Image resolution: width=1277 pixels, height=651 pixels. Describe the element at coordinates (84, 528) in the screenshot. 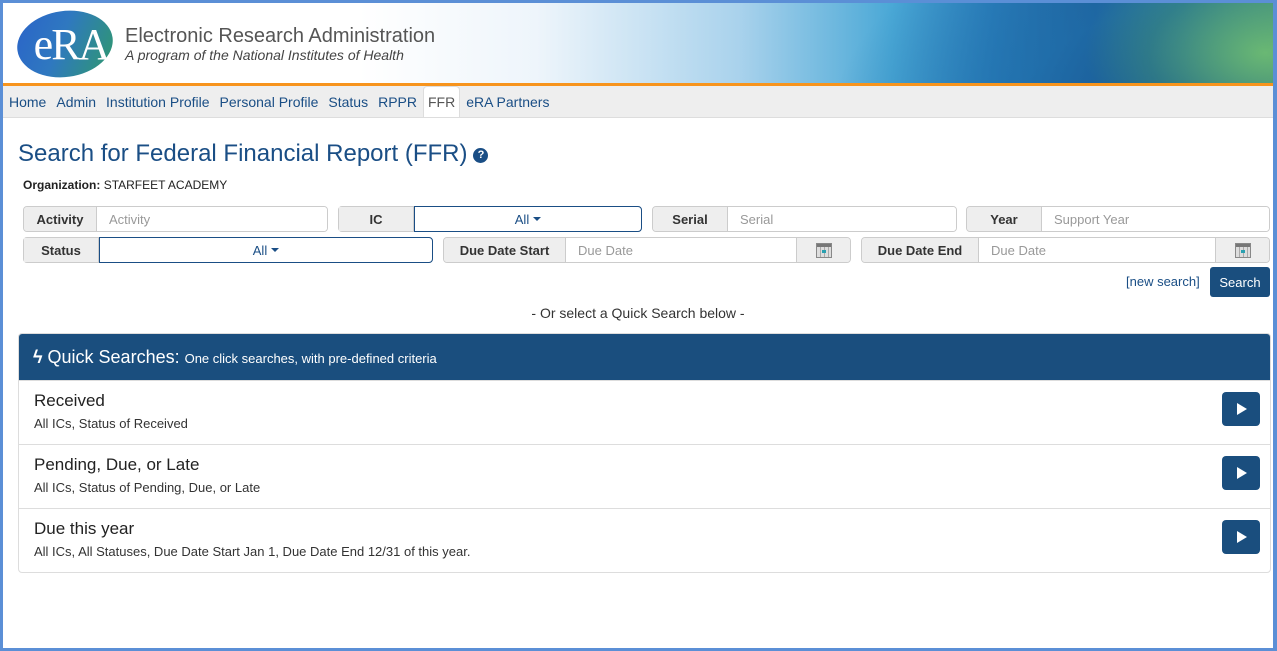

I see `quick-search-name: Due this year` at that location.